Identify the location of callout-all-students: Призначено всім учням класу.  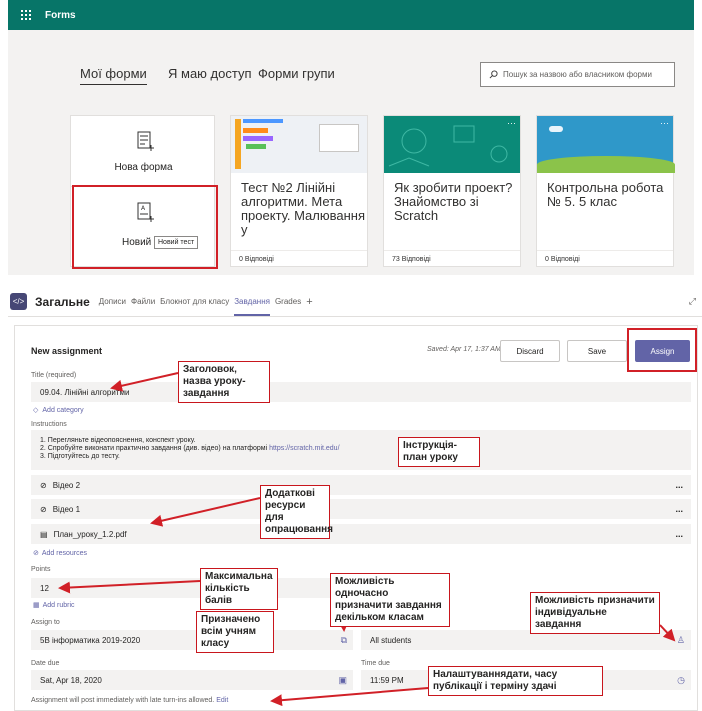
(235, 632).